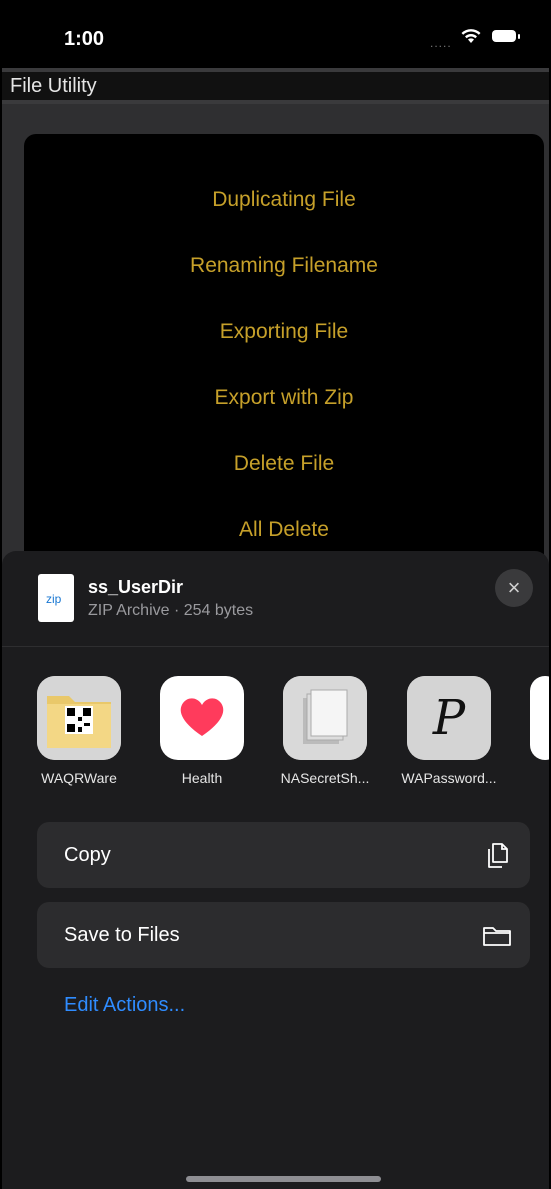 This screenshot has height=1189, width=551. What do you see at coordinates (87, 855) in the screenshot?
I see `copy-label: Copy` at bounding box center [87, 855].